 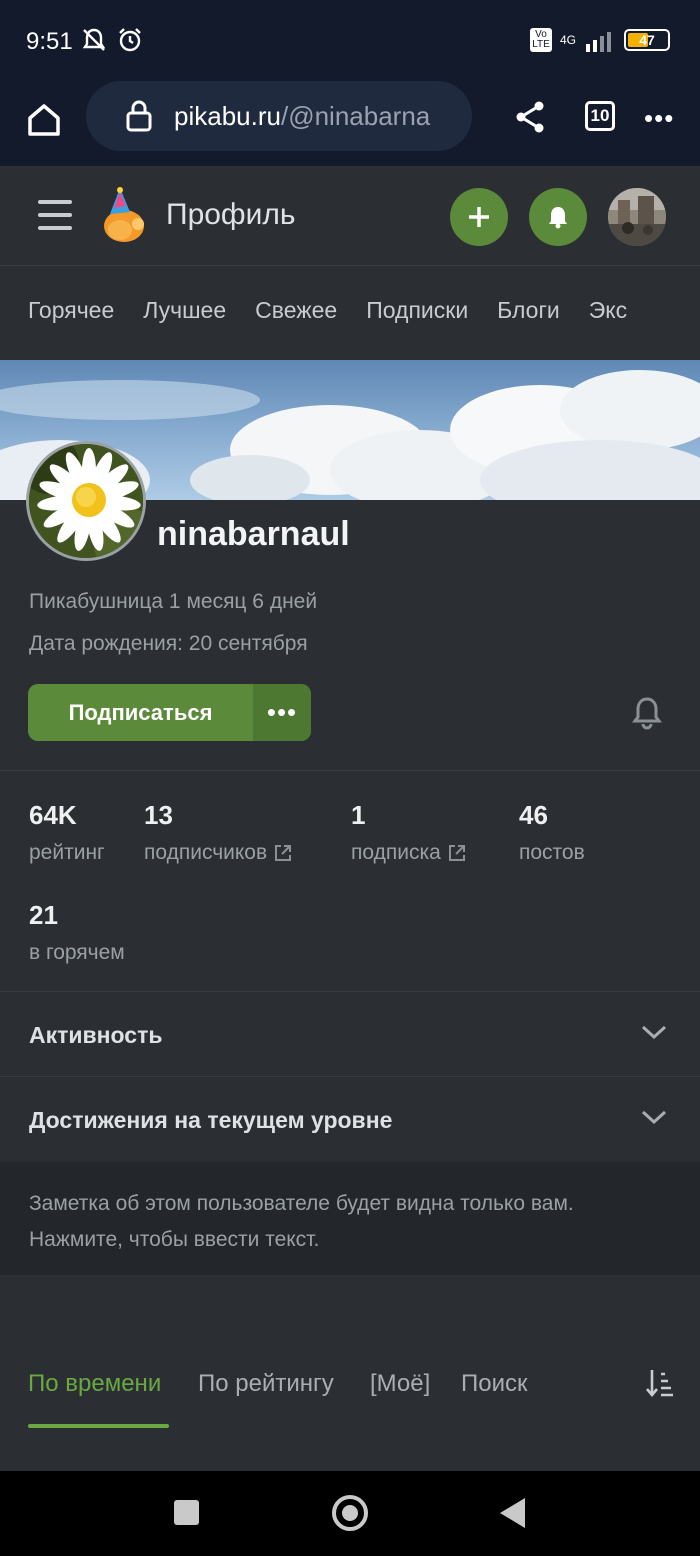 I want to click on subscribe-button-group: Подписаться •••, so click(x=169, y=712).